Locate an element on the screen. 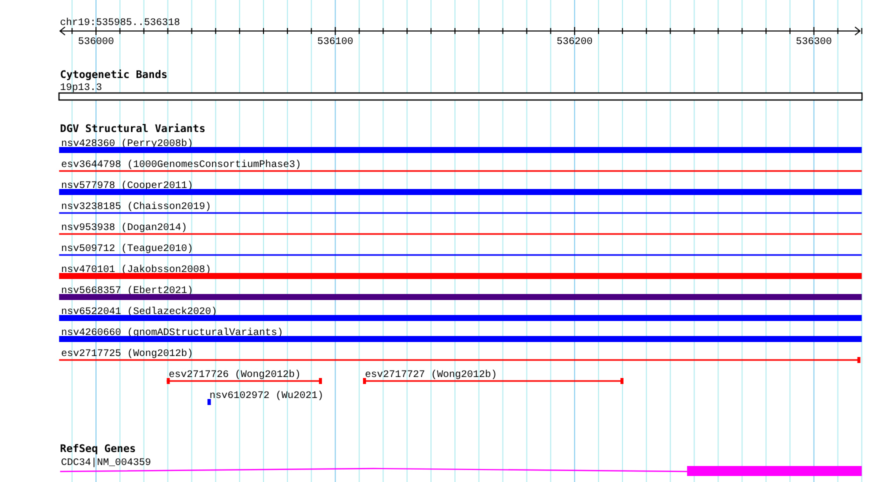 This screenshot has height=482, width=890. variant-label: esv2717726 (Wong2012b) is located at coordinates (234, 375).